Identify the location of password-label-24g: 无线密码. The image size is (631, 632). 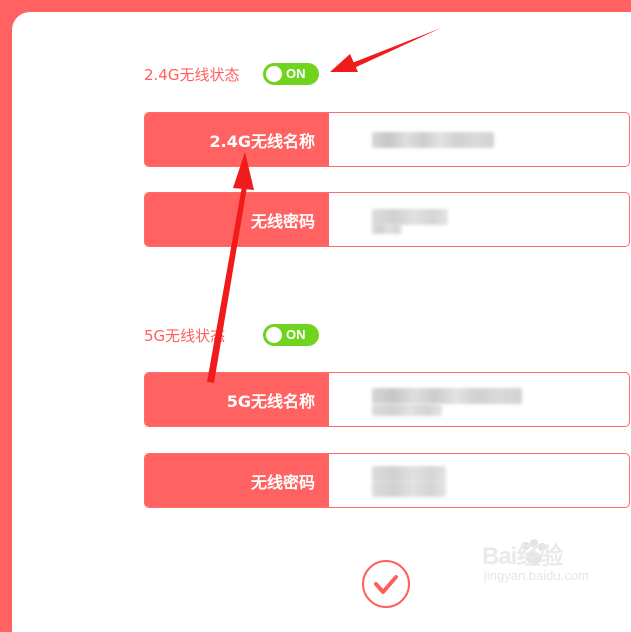
(237, 219).